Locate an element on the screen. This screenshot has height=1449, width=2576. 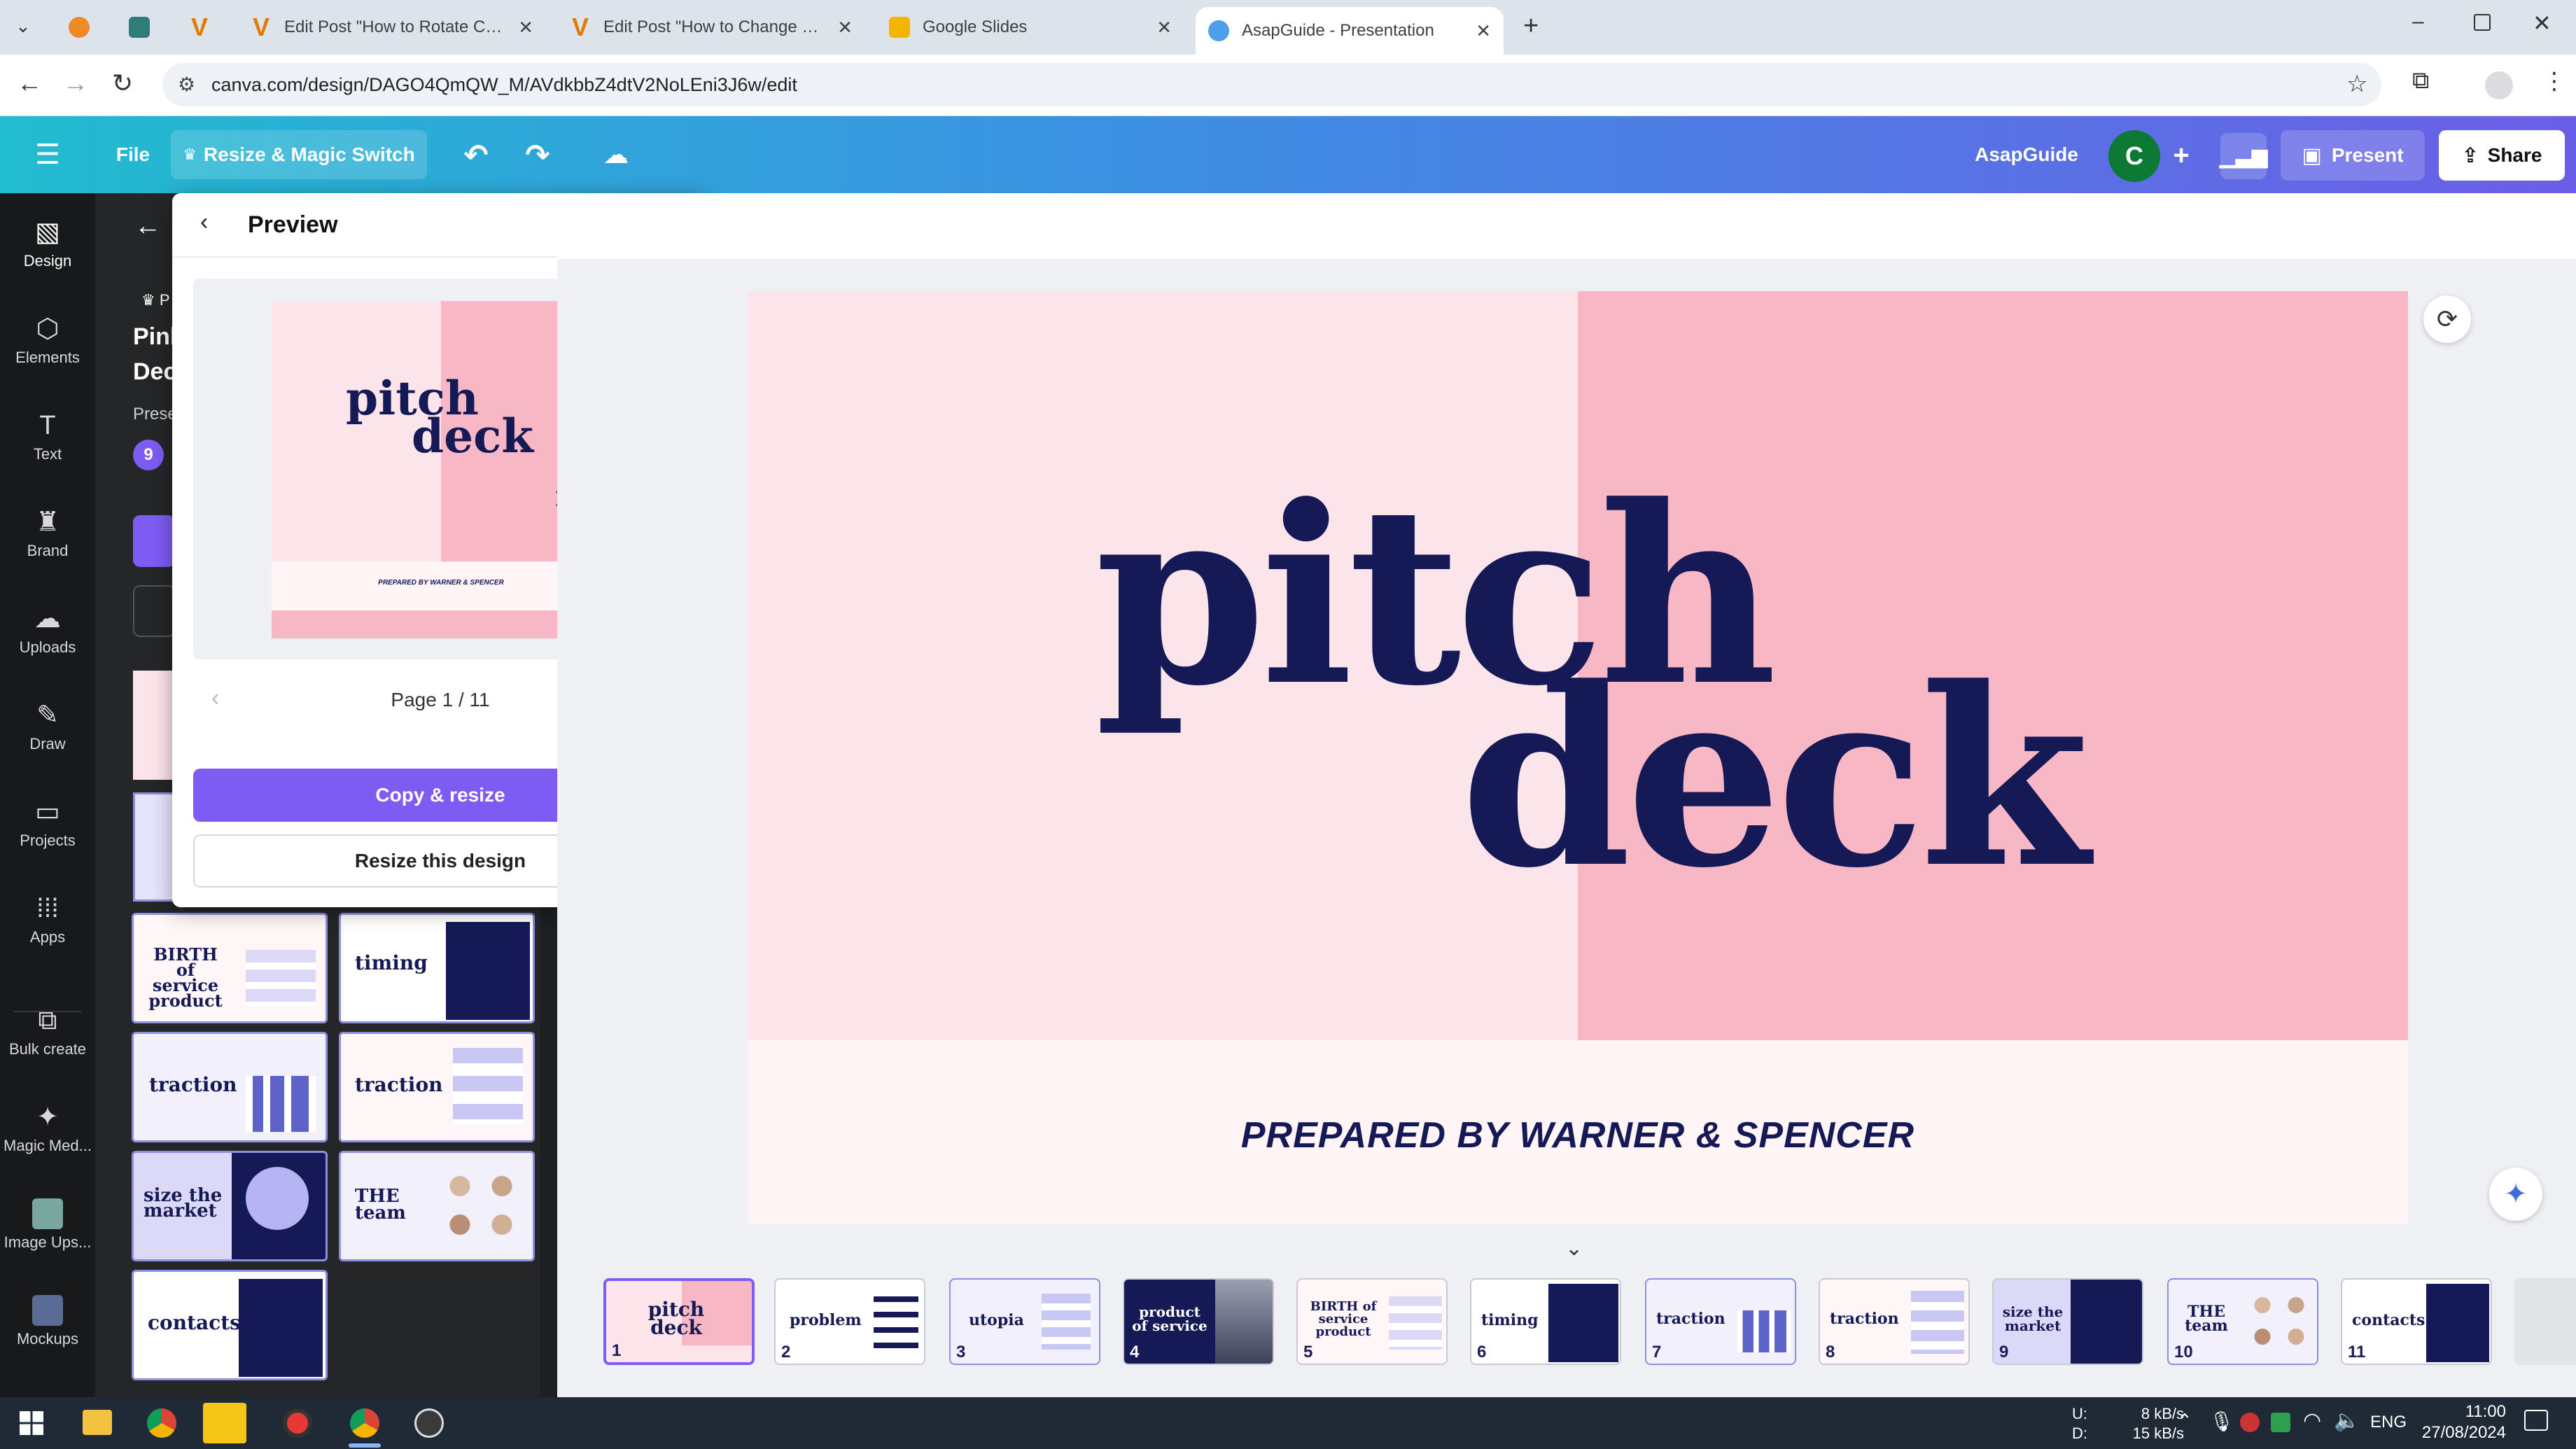
panel-thumb-partial is located at coordinates (154, 725).